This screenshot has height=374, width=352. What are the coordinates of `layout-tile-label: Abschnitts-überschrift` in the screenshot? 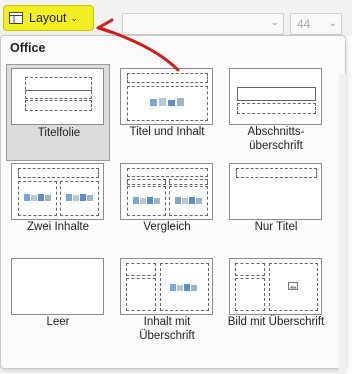 It's located at (276, 139).